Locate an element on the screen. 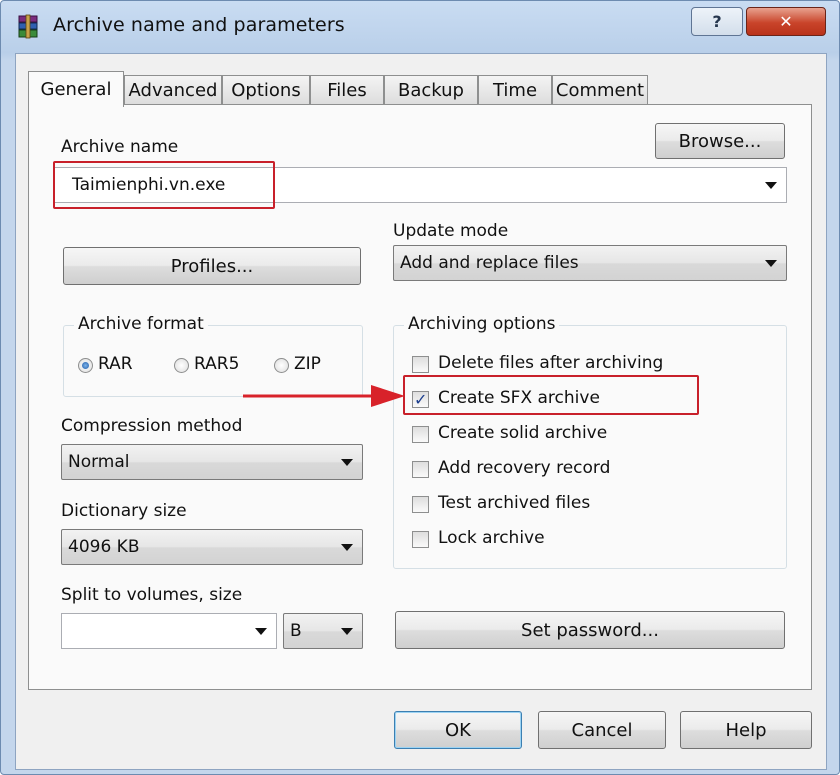  compression-method-label: Compression method is located at coordinates (152, 426).